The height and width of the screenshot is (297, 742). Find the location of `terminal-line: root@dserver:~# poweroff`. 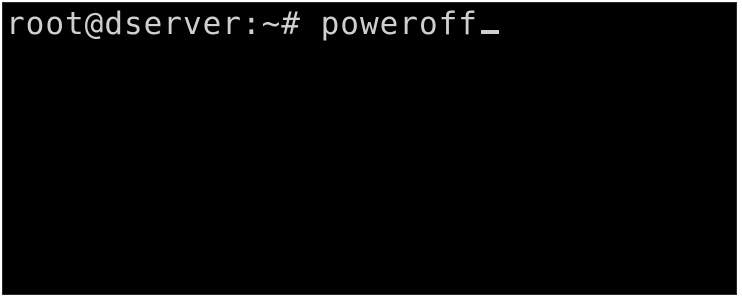

terminal-line: root@dserver:~# poweroff is located at coordinates (252, 24).